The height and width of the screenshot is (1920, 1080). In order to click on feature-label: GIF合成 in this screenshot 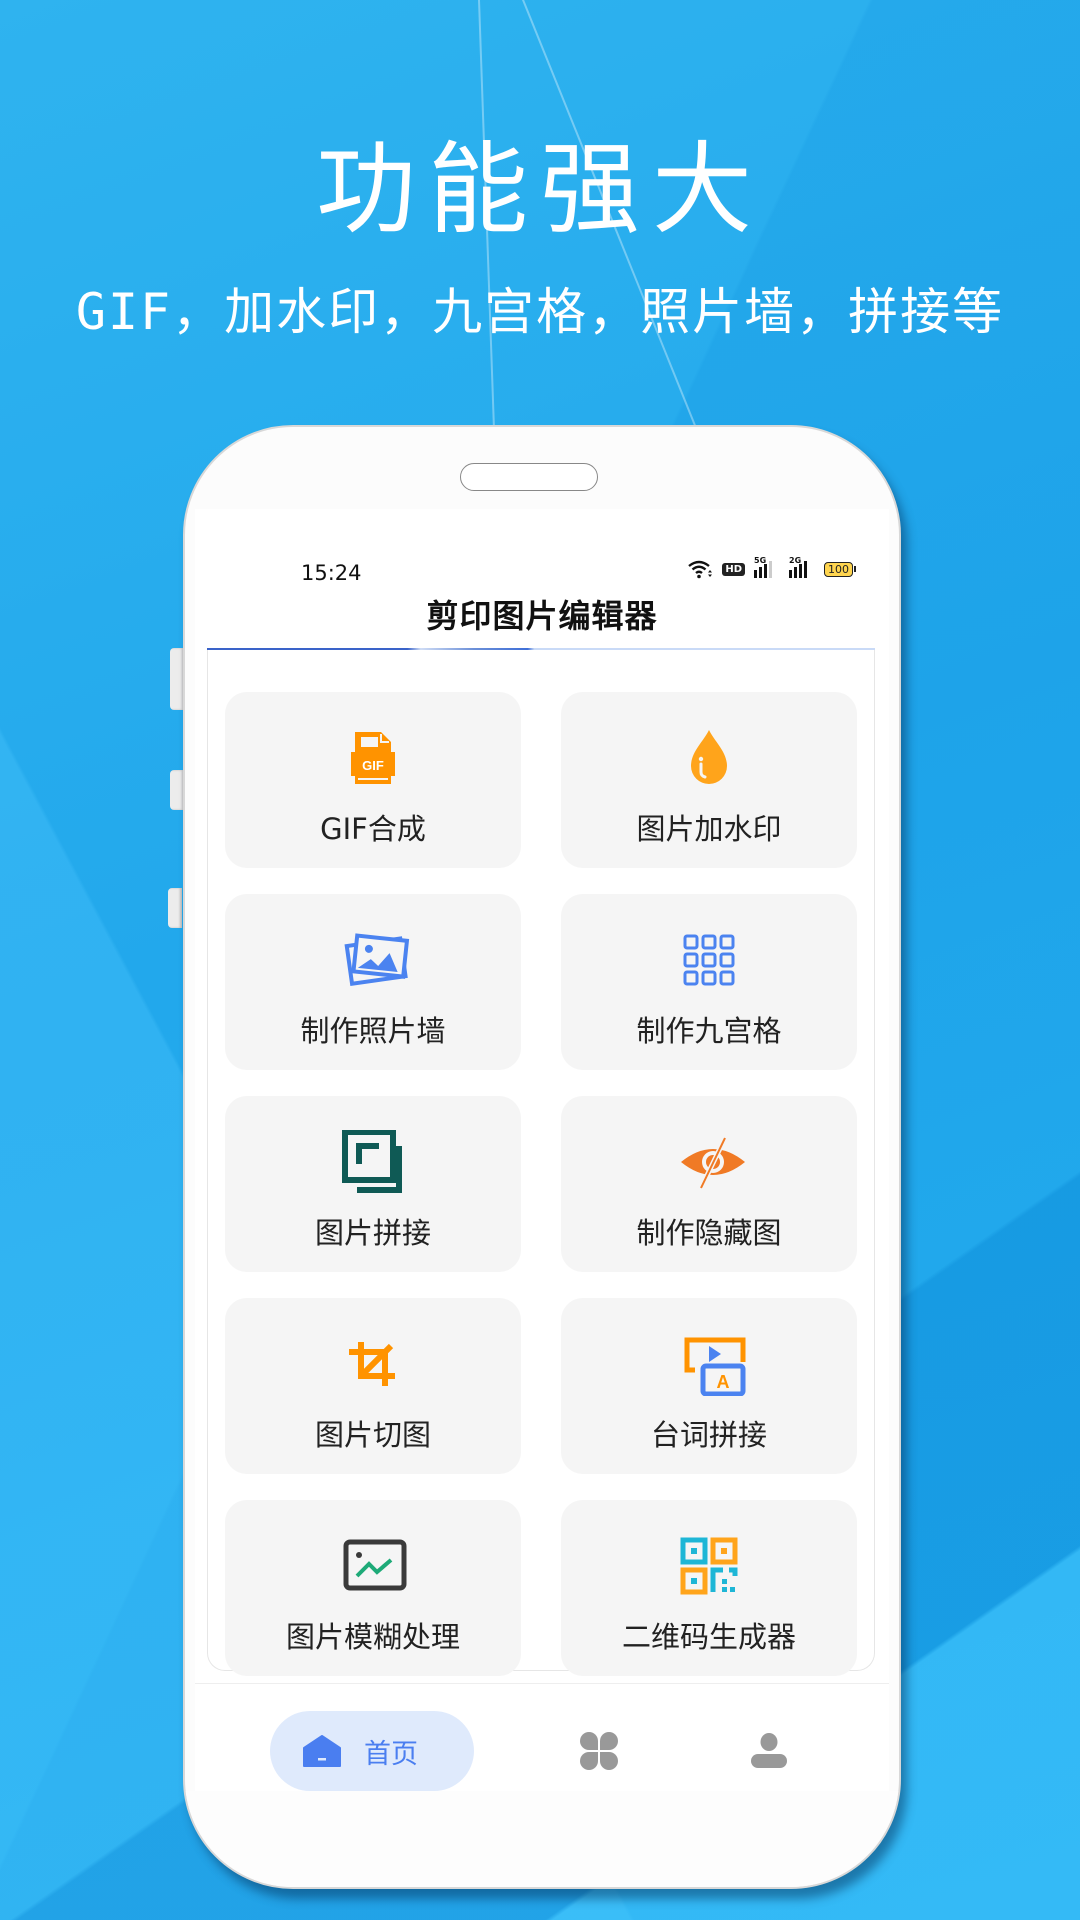, I will do `click(373, 829)`.